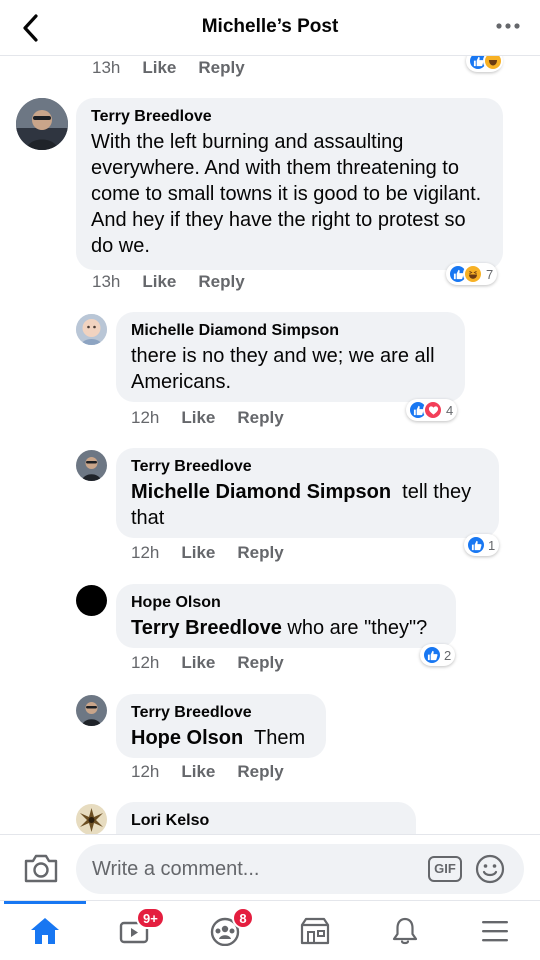 This screenshot has width=540, height=960. Describe the element at coordinates (357, 628) in the screenshot. I see `comment-text-part: who are "they"?` at that location.